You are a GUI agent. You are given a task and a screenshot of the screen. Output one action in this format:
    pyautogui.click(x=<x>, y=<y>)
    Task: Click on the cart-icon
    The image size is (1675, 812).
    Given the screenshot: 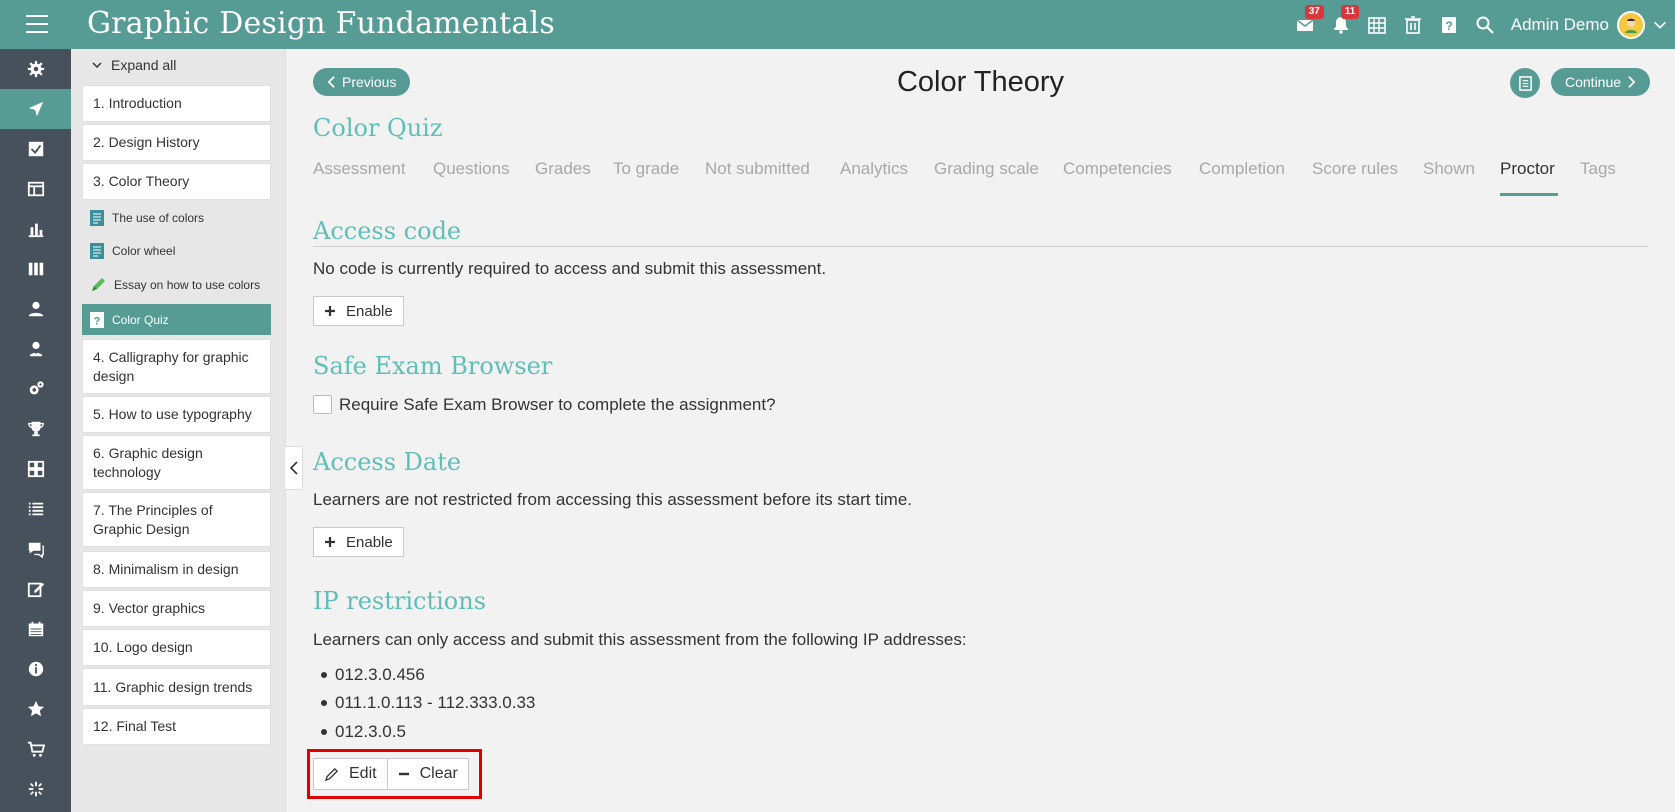 What is the action you would take?
    pyautogui.click(x=36, y=749)
    